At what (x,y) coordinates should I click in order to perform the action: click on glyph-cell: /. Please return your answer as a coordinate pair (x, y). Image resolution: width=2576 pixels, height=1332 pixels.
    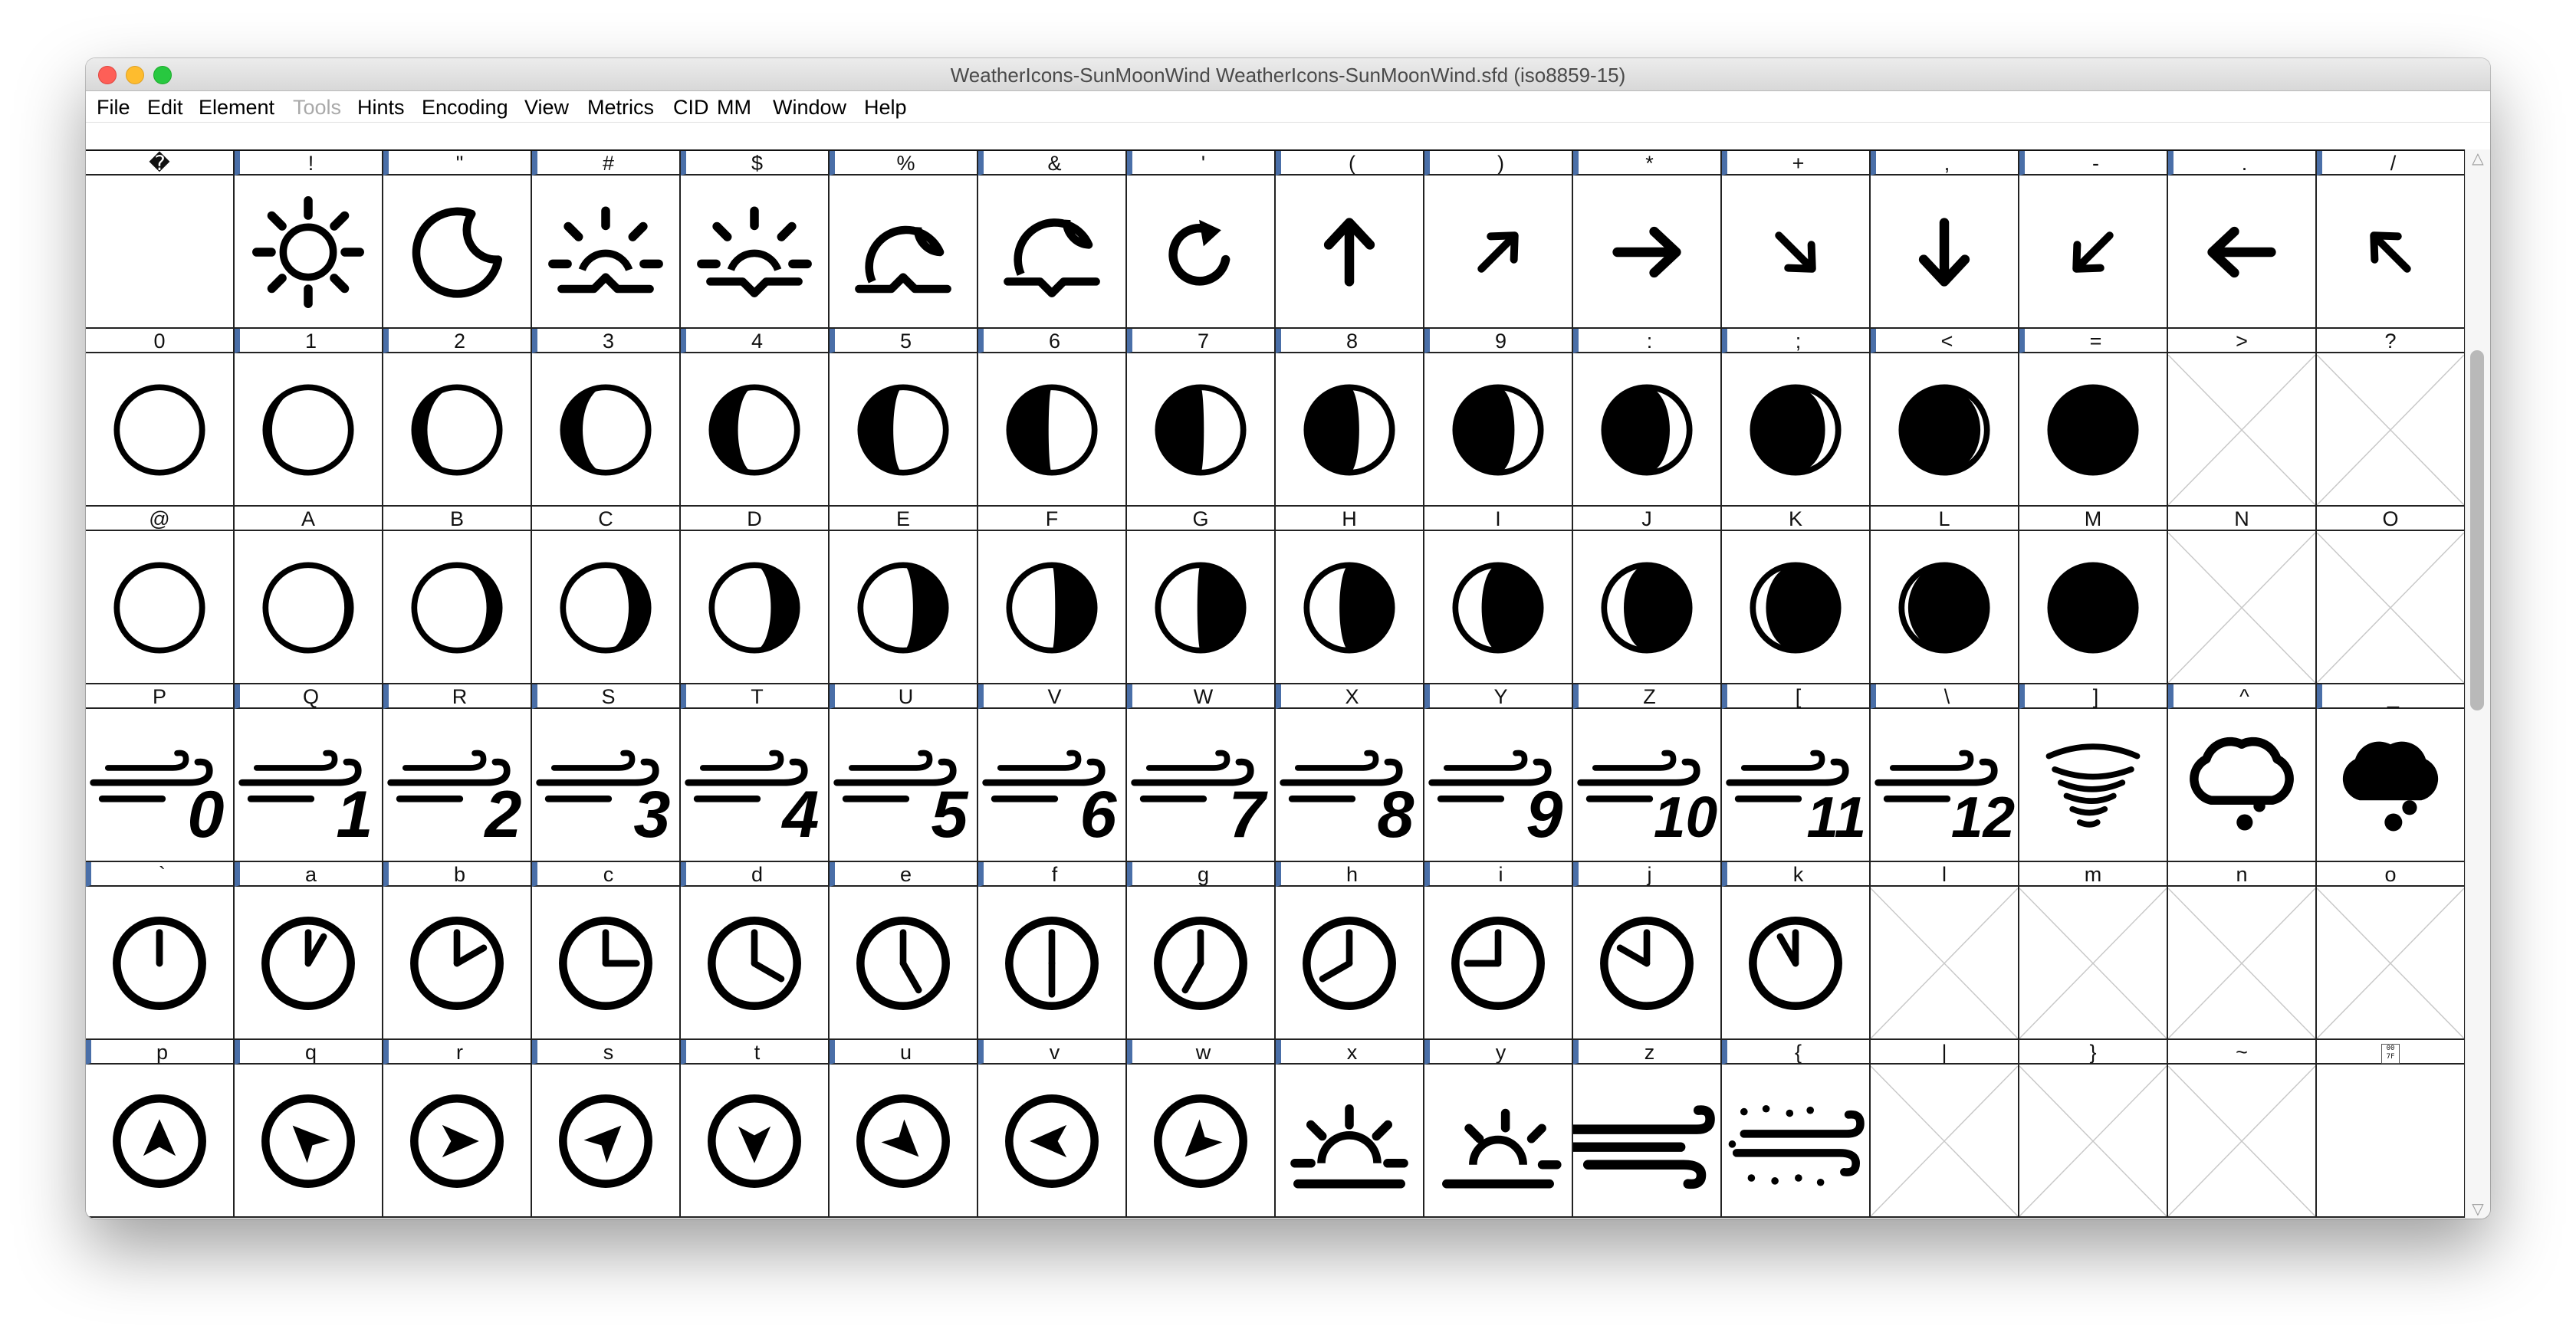
    Looking at the image, I should click on (2391, 240).